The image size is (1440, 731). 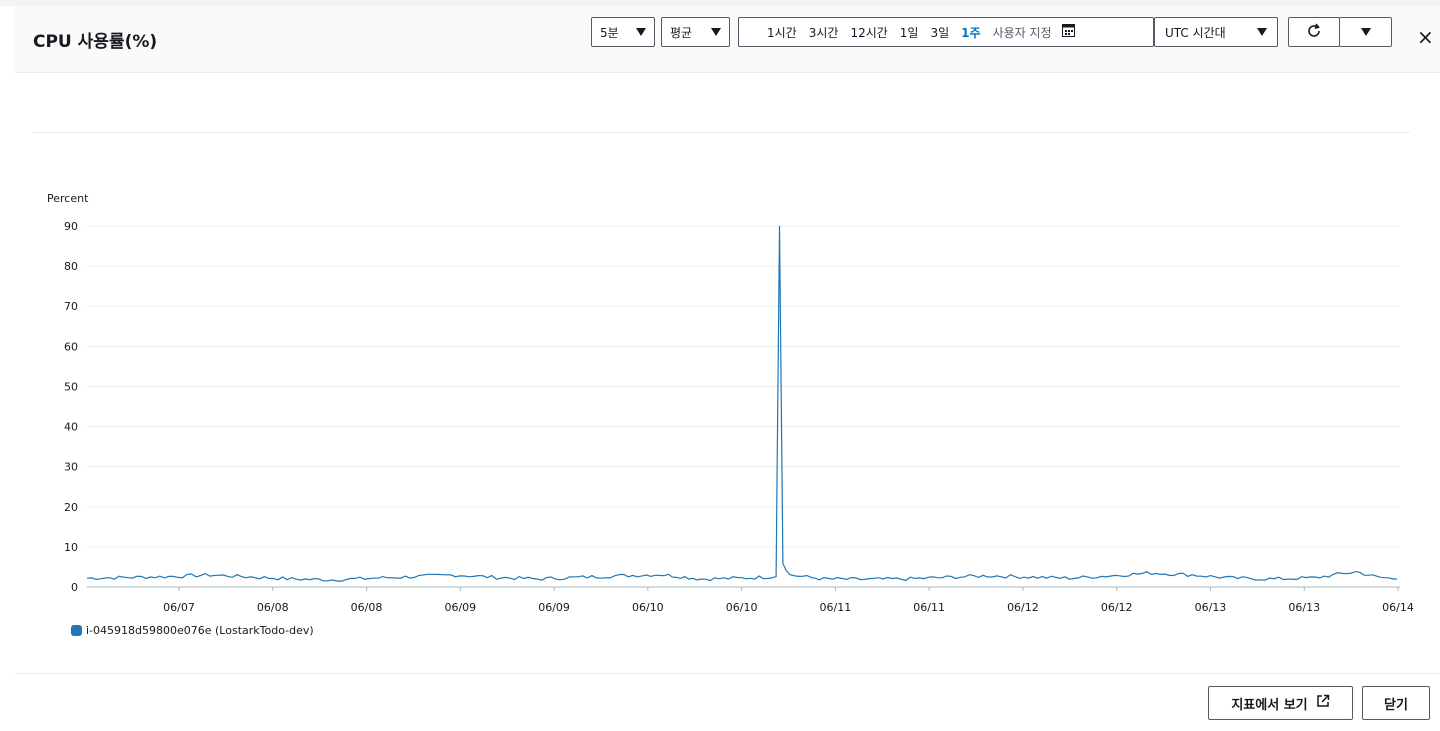 What do you see at coordinates (1398, 607) in the screenshot?
I see `x-tick-label: 06/14` at bounding box center [1398, 607].